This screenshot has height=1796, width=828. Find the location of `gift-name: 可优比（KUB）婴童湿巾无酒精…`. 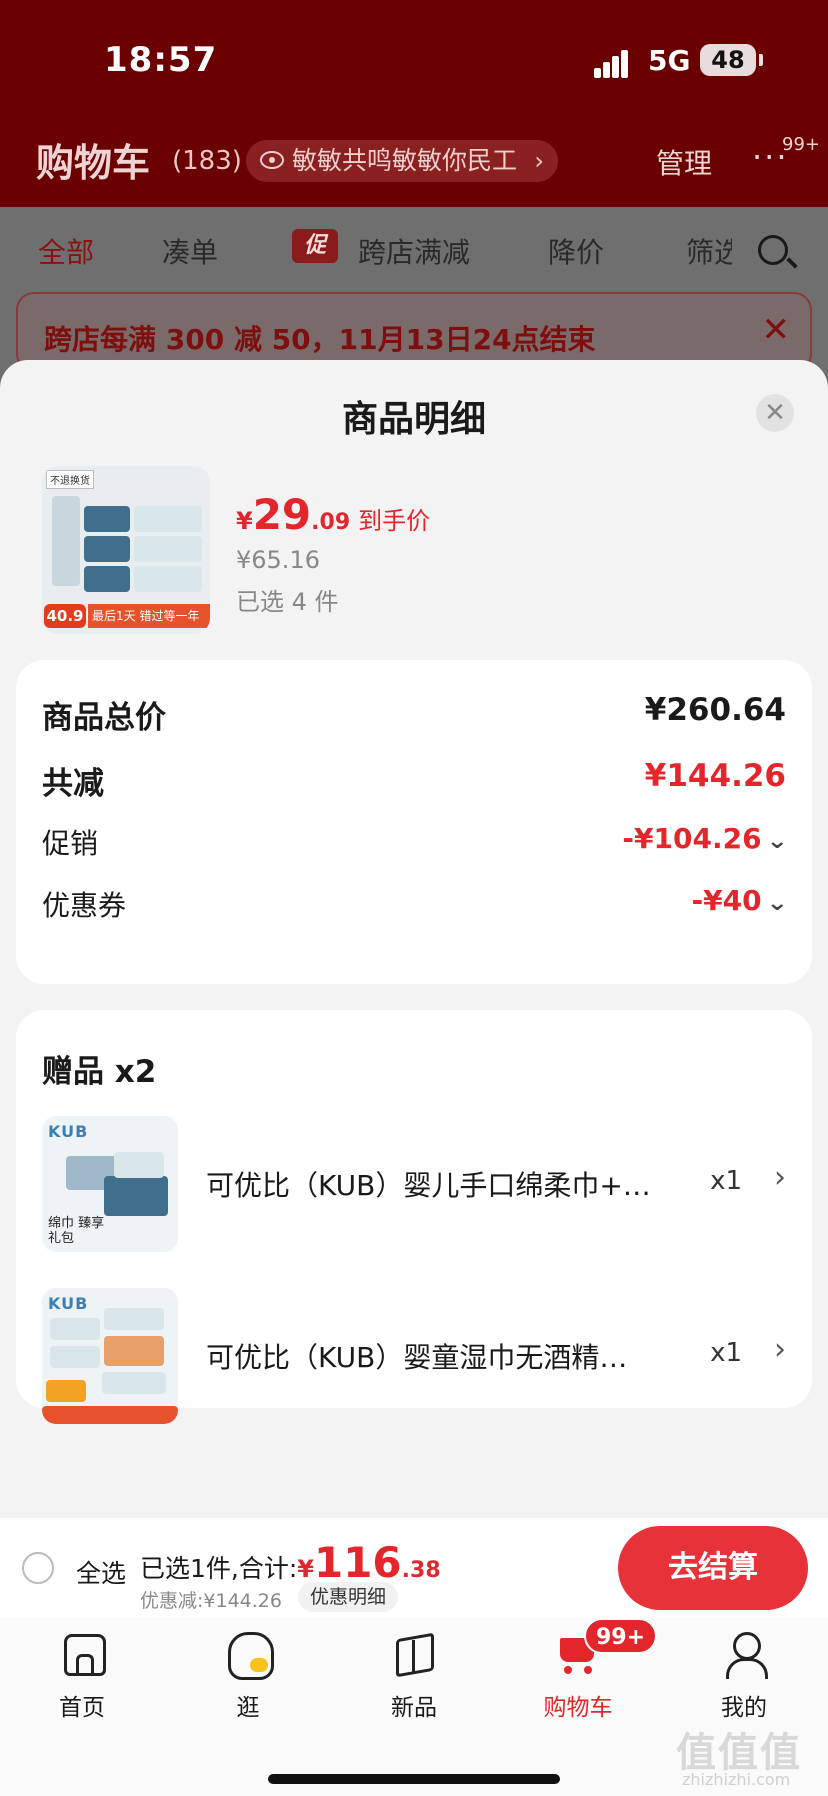

gift-name: 可优比（KUB）婴童湿巾无酒精… is located at coordinates (417, 1357).